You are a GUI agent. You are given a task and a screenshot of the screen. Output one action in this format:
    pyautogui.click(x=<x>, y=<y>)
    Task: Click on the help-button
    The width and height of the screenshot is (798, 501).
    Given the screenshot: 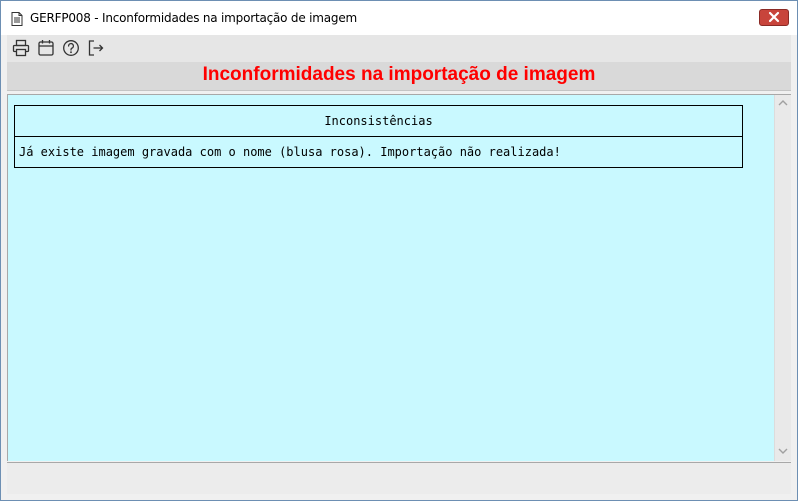 What is the action you would take?
    pyautogui.click(x=71, y=48)
    